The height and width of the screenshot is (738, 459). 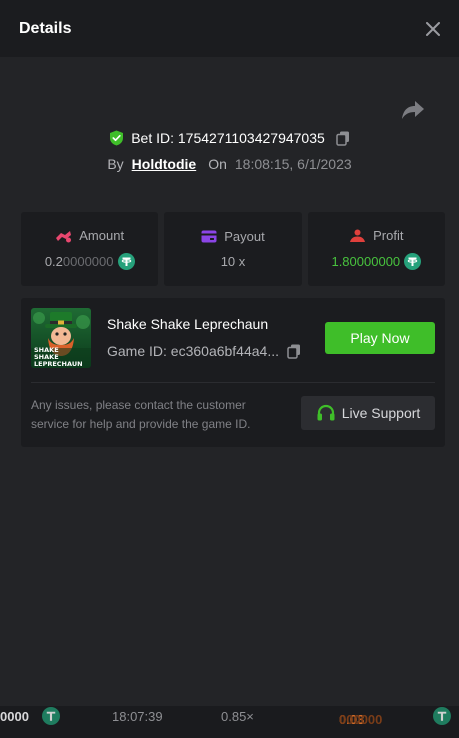 I want to click on share-icon, so click(x=413, y=110).